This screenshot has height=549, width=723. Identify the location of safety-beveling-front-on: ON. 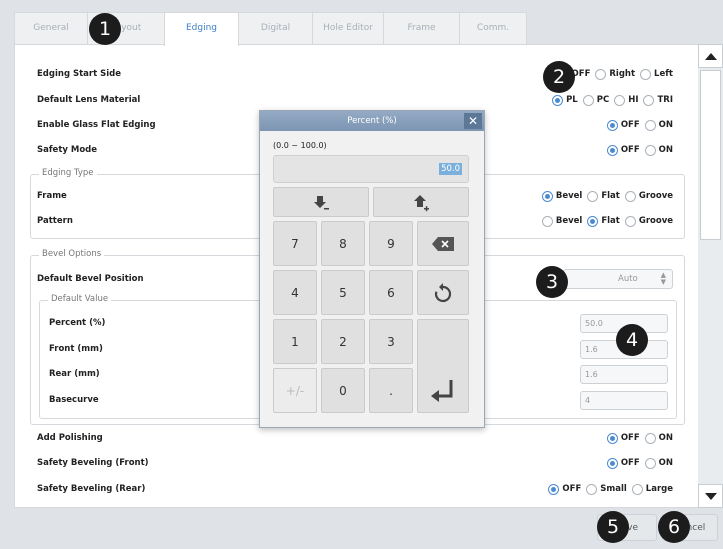
(658, 463).